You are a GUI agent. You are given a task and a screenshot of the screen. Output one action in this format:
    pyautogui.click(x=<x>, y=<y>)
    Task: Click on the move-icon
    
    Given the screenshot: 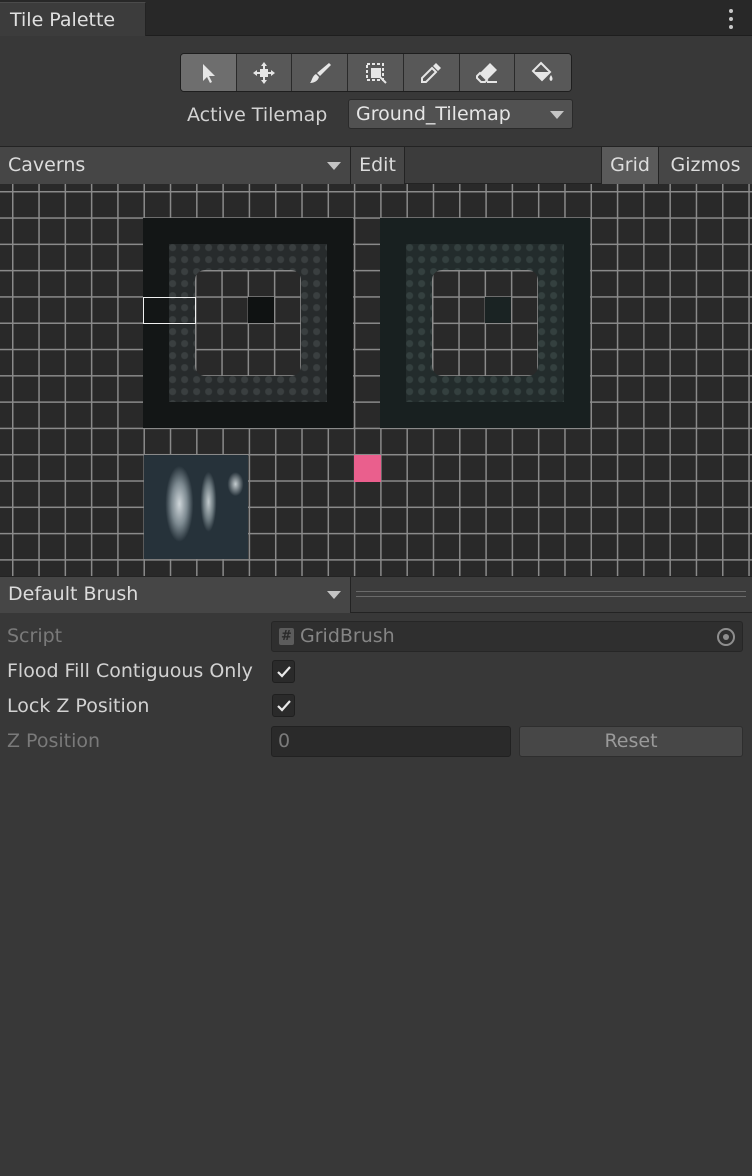 What is the action you would take?
    pyautogui.click(x=264, y=72)
    